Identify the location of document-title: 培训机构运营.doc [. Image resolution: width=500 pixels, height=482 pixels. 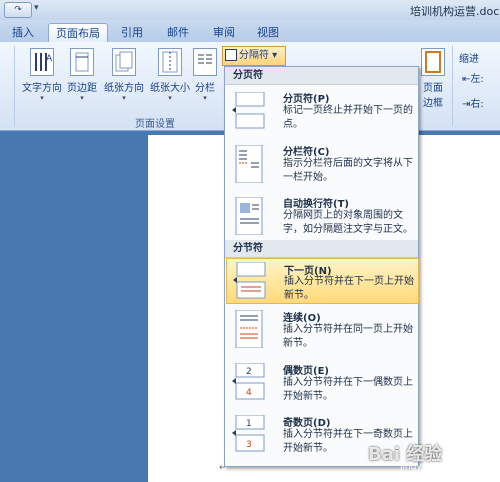
(455, 11).